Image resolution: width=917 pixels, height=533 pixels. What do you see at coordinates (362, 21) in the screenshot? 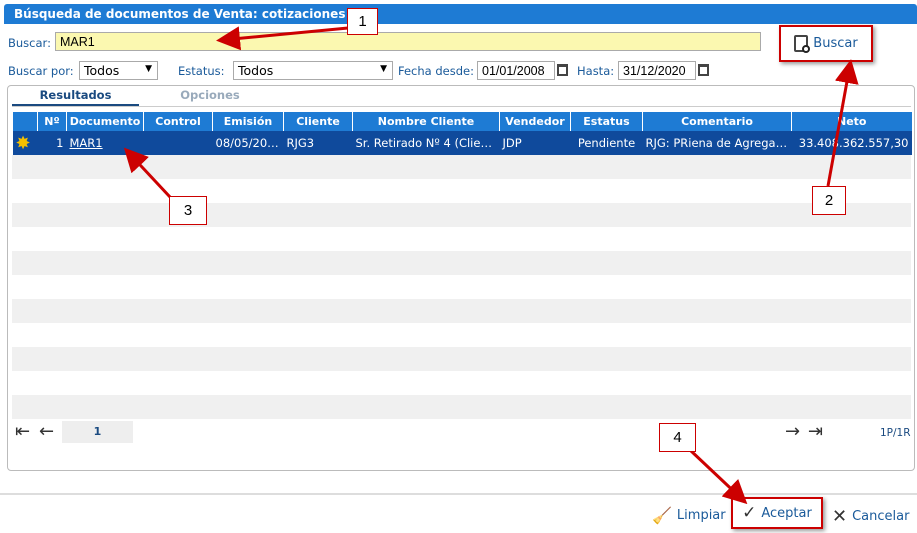
I see `annotation-1: 1` at bounding box center [362, 21].